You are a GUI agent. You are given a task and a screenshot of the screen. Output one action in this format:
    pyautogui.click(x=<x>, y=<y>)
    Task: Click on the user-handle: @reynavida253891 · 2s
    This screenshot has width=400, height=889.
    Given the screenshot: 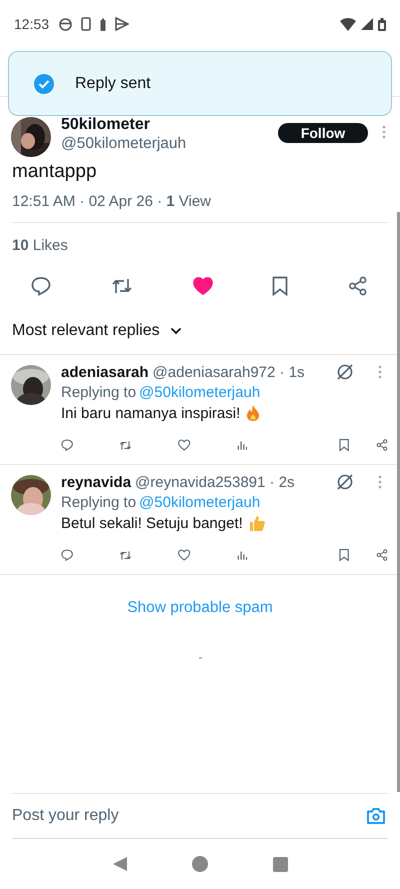 What is the action you would take?
    pyautogui.click(x=215, y=482)
    